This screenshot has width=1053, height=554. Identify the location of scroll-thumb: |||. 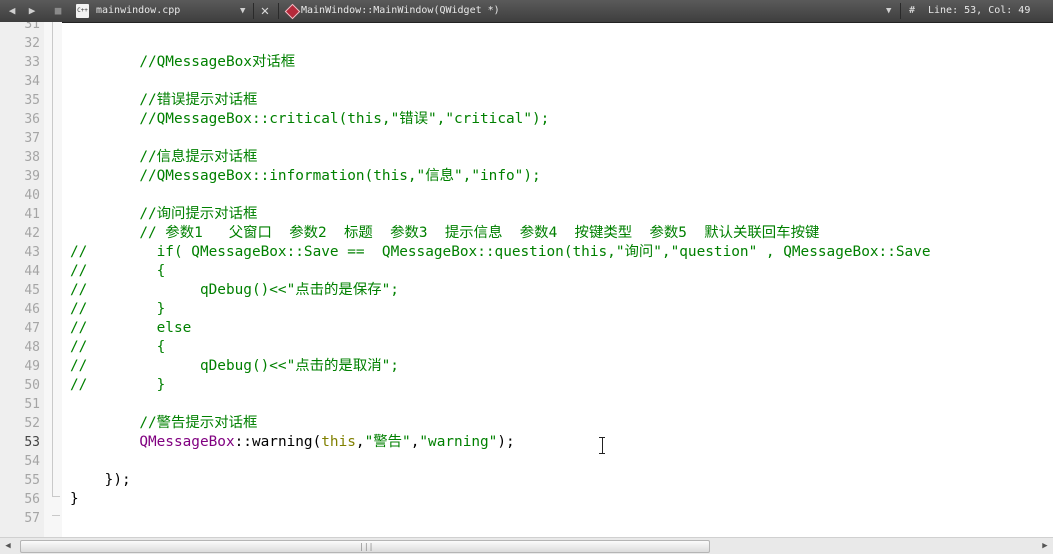
(365, 546).